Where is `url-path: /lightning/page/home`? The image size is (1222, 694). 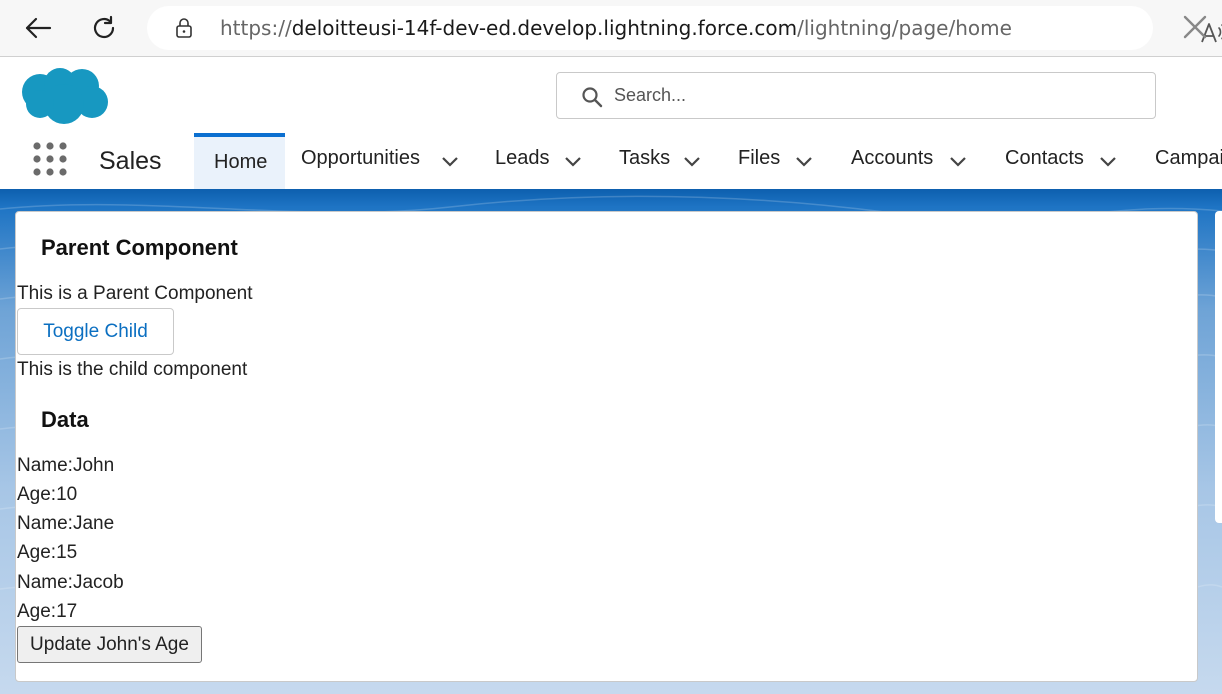 url-path: /lightning/page/home is located at coordinates (904, 28).